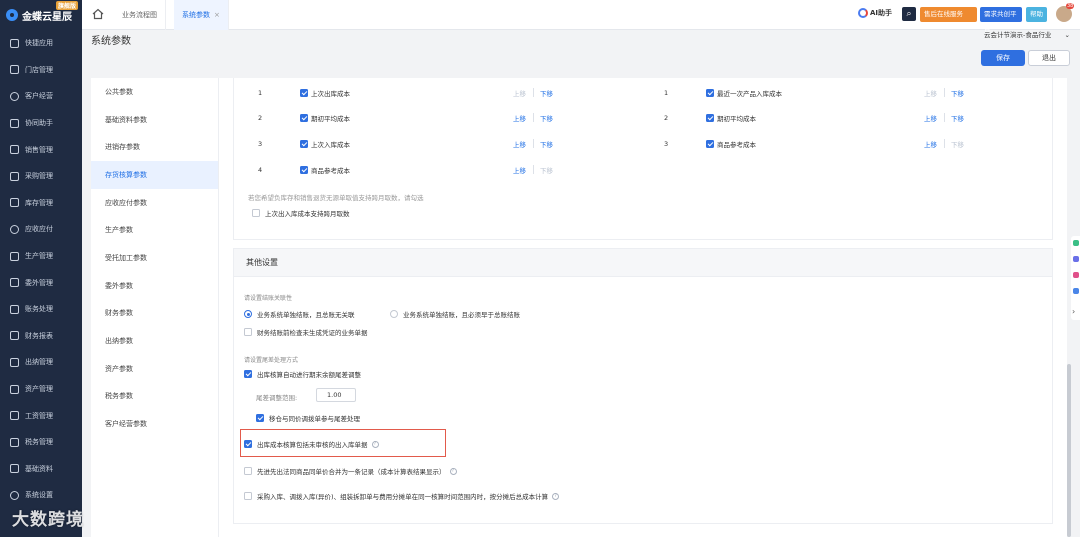  I want to click on transfer-diff-option: 移仓与同价调拨单参与尾差处理, so click(308, 418).